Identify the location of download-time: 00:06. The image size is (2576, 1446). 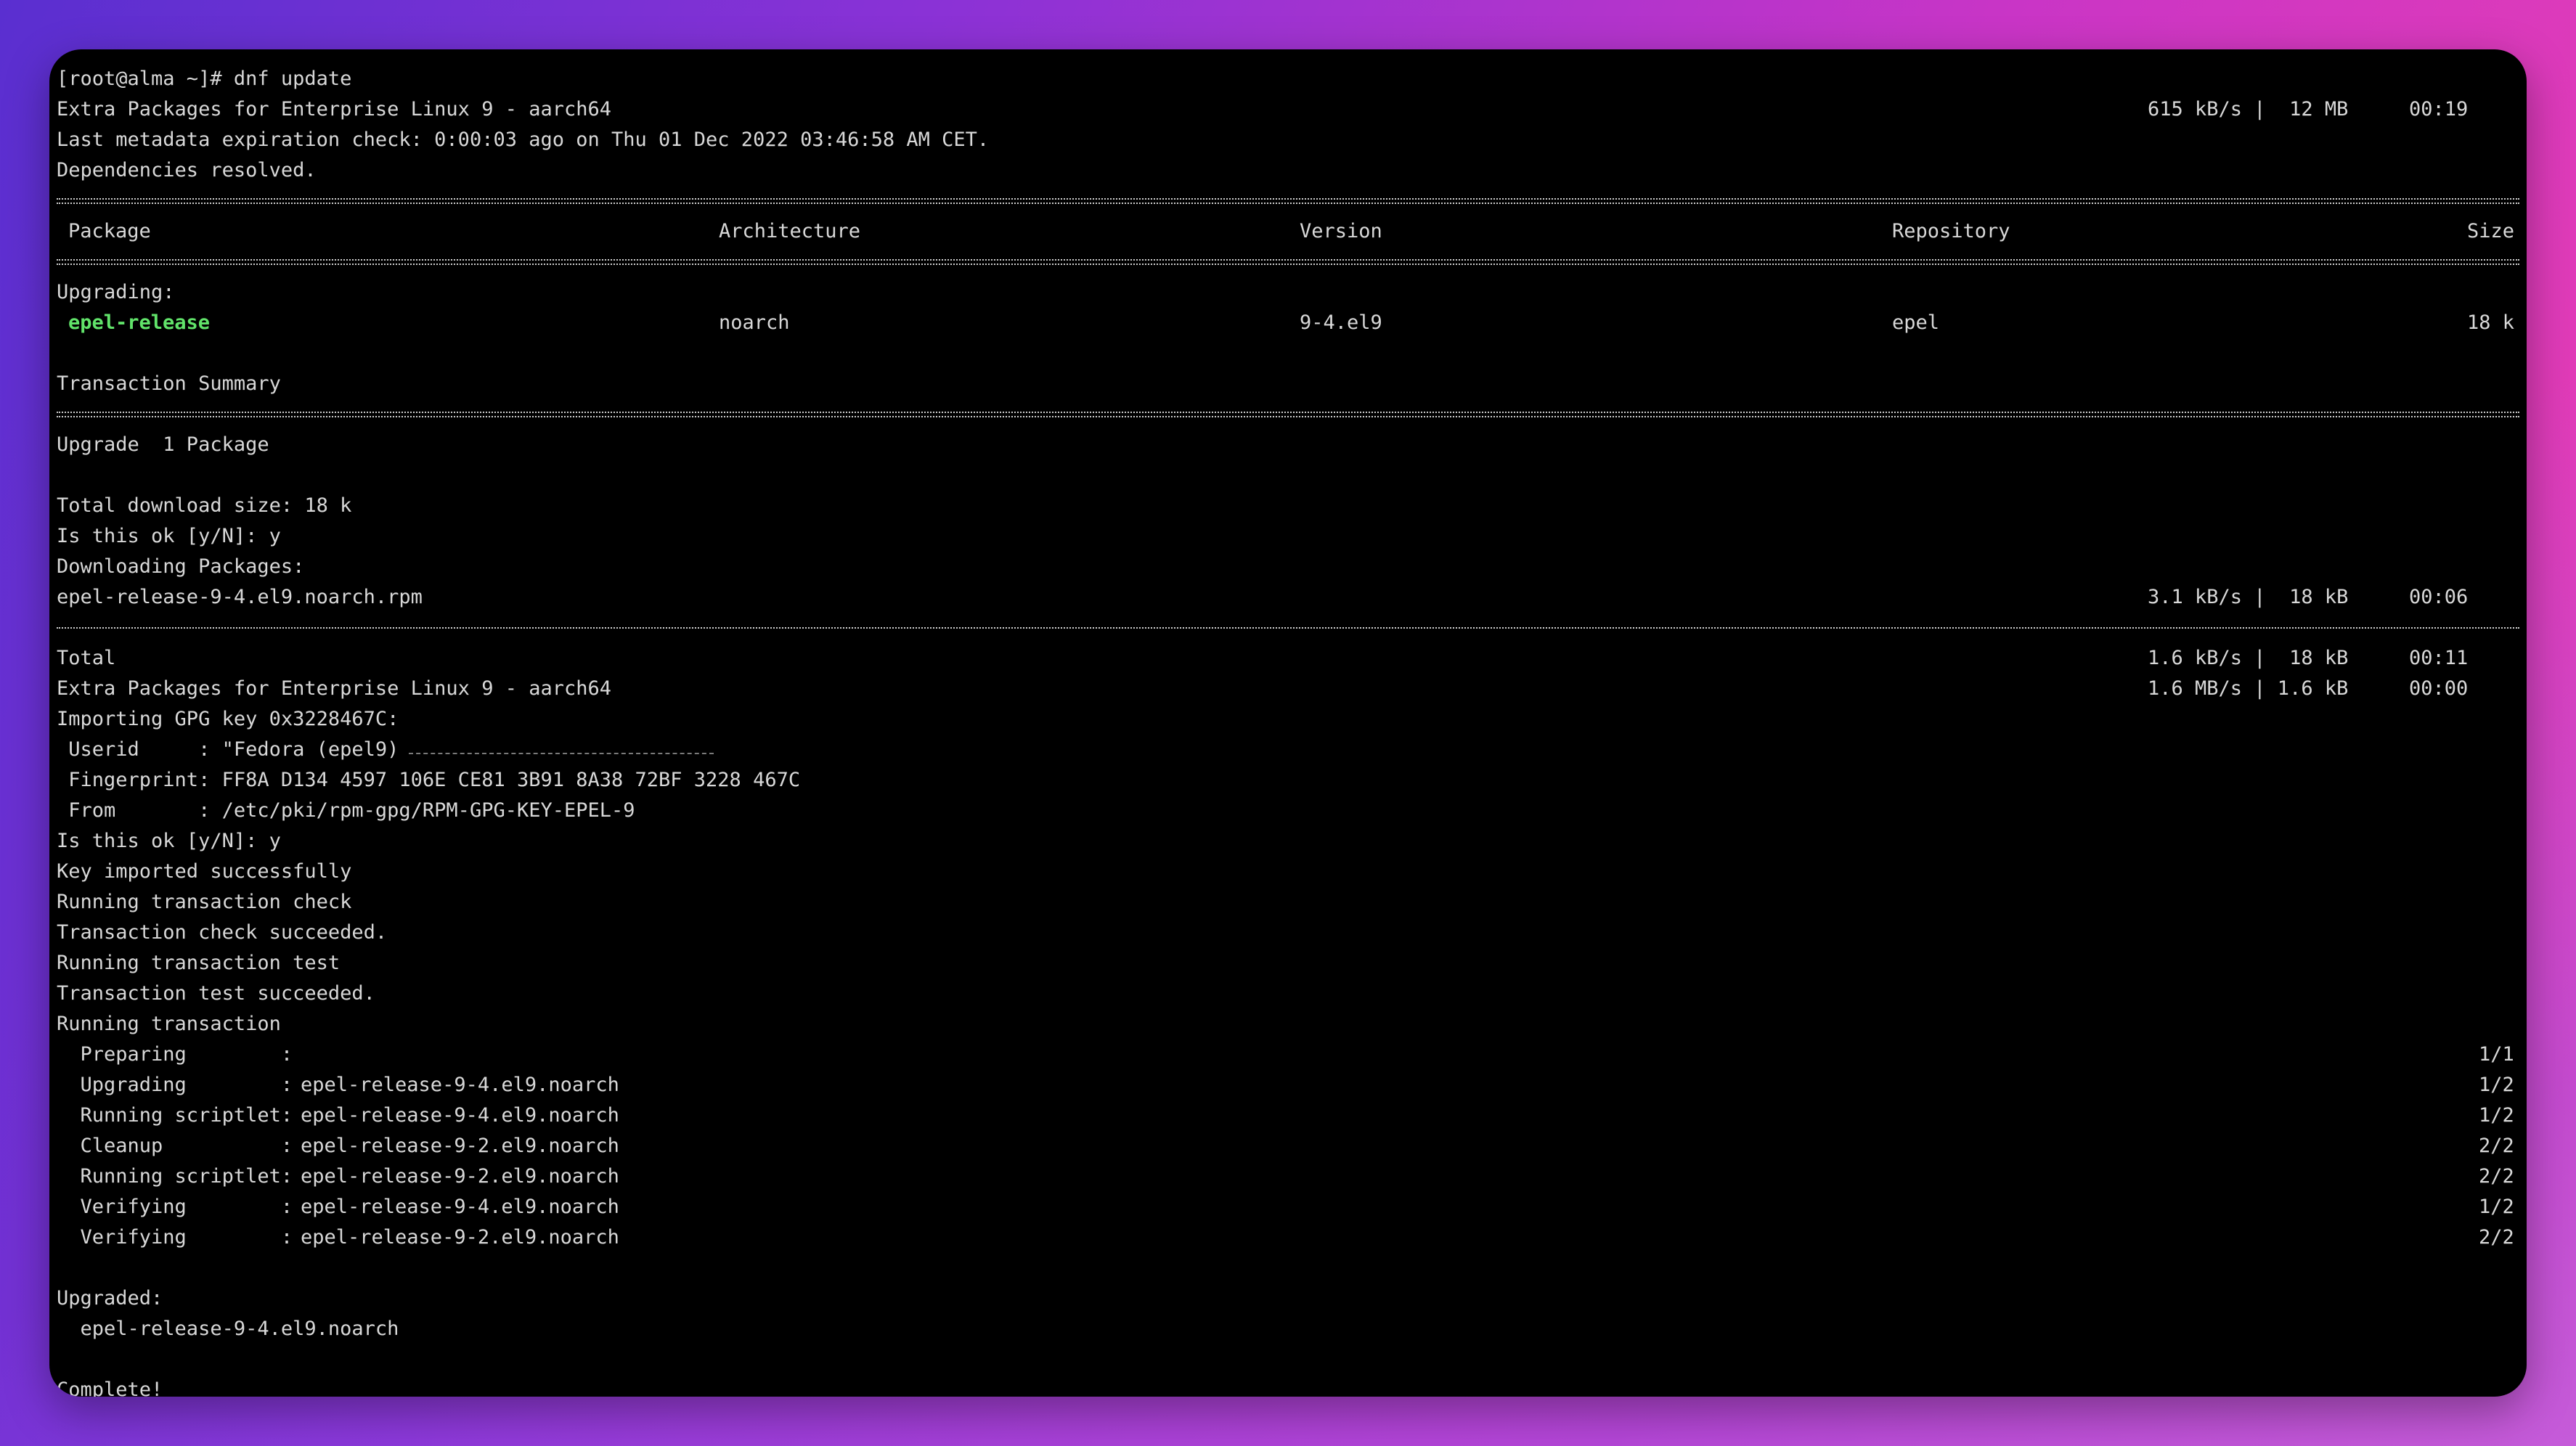
(2439, 597).